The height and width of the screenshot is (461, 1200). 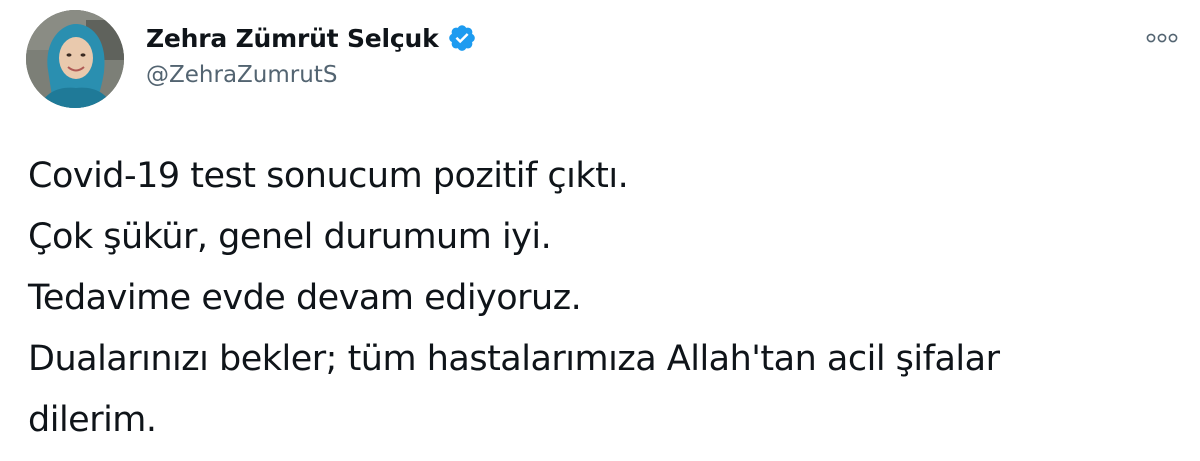 I want to click on author-name-row: Zehra Zümrüt Selçuk, so click(x=311, y=38).